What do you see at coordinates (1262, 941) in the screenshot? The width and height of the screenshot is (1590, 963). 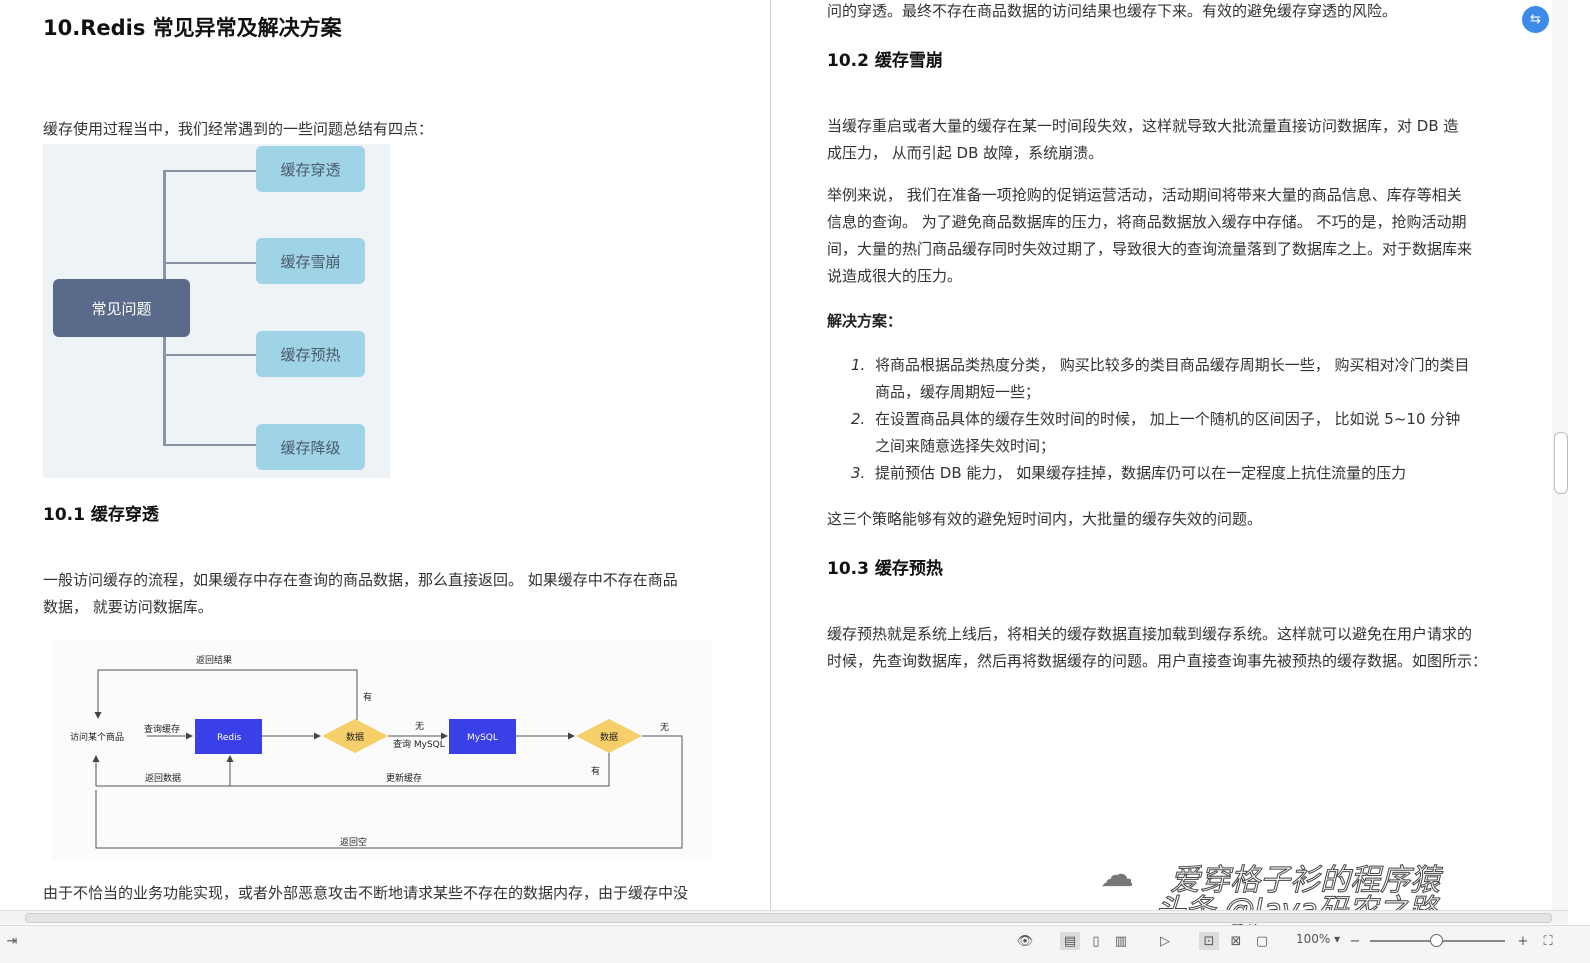 I see `crop-icon: ▢` at bounding box center [1262, 941].